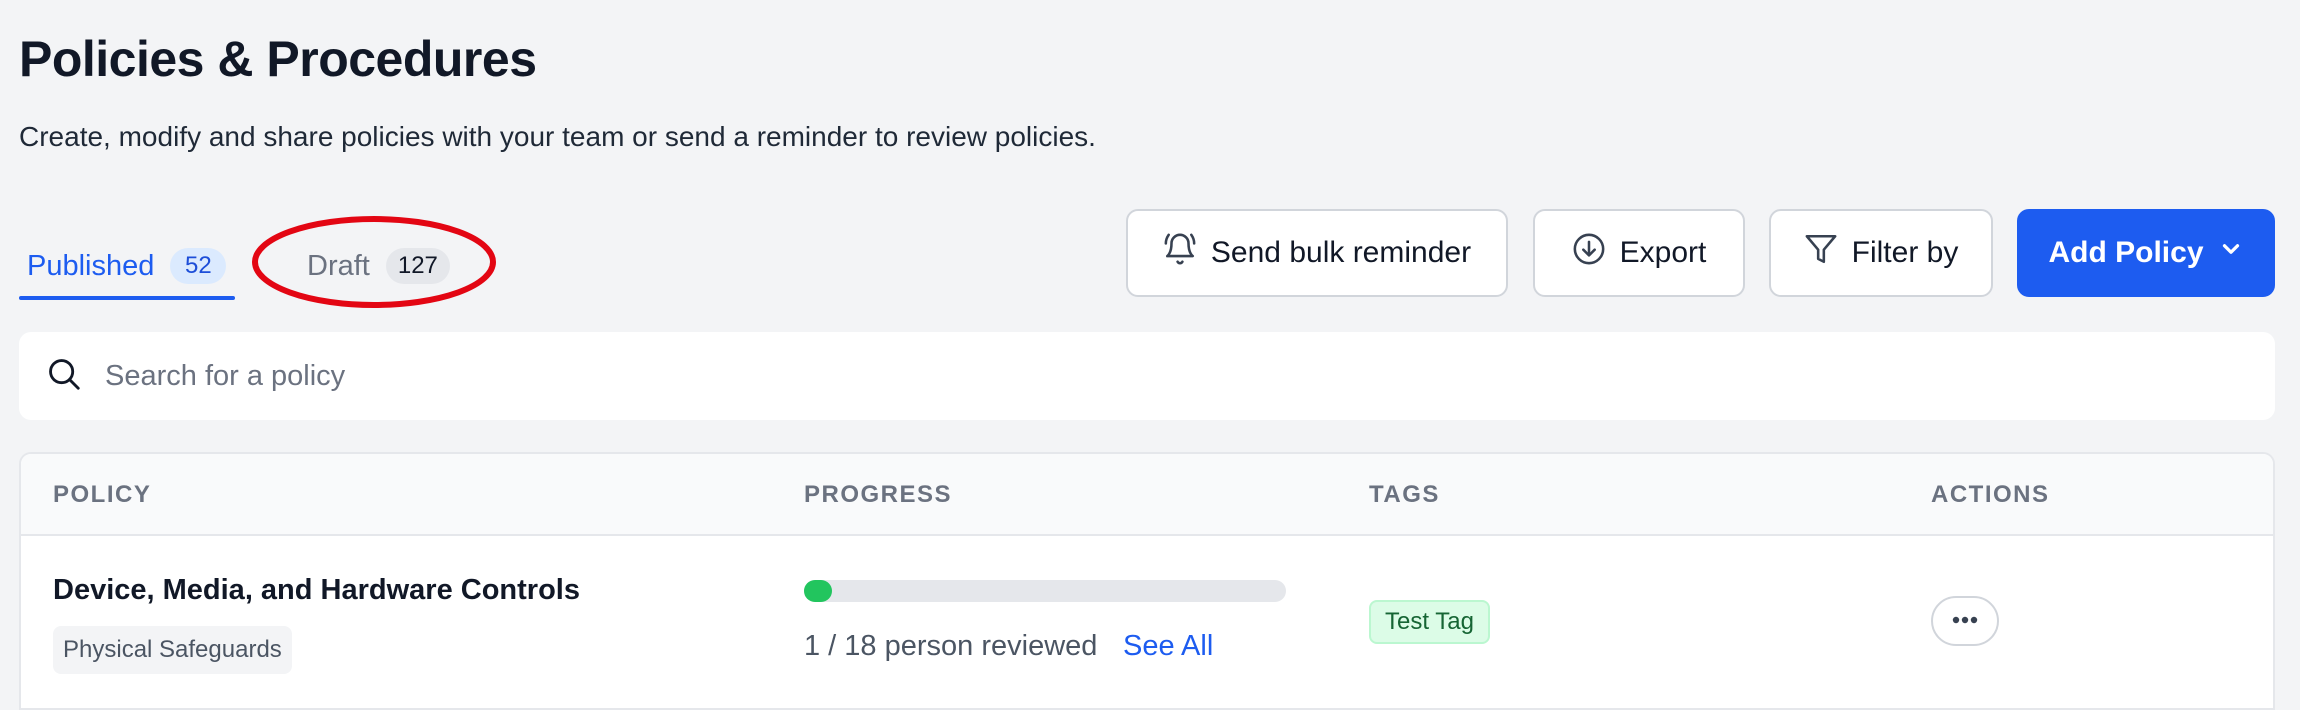 This screenshot has height=710, width=2300. I want to click on funnel-icon, so click(1821, 253).